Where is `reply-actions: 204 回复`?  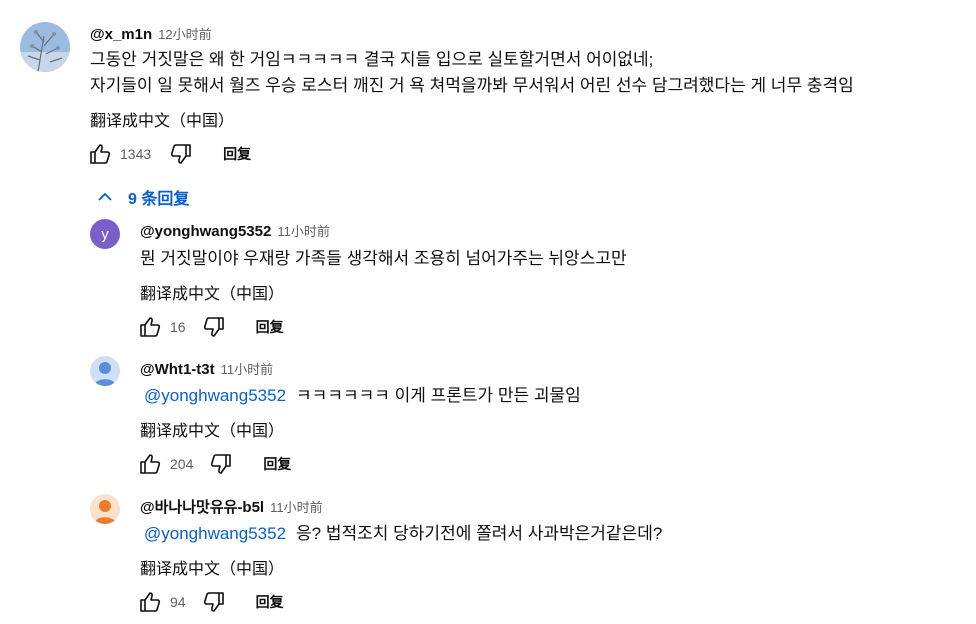
reply-actions: 204 回复 is located at coordinates (213, 464).